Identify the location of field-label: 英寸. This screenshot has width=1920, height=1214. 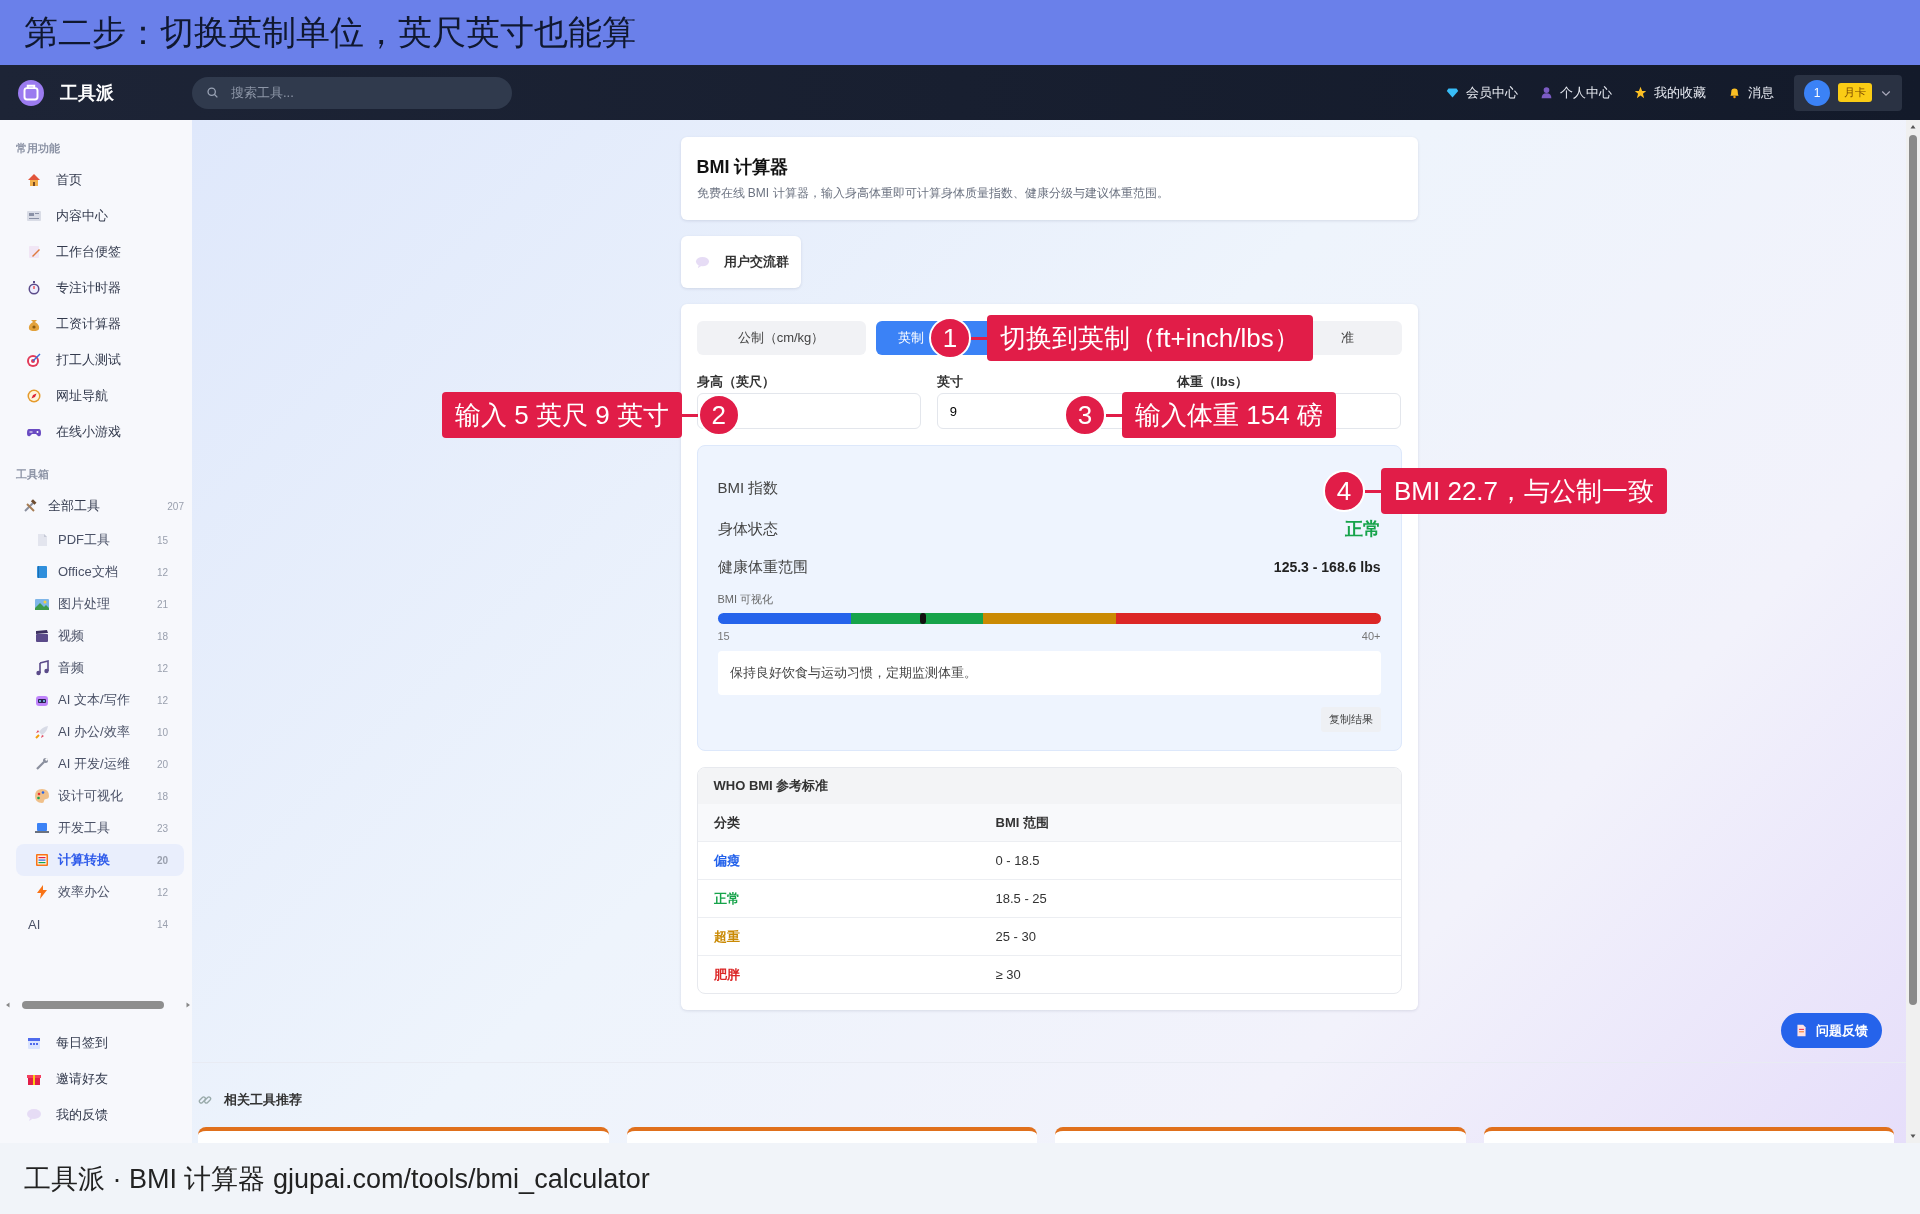
(950, 382).